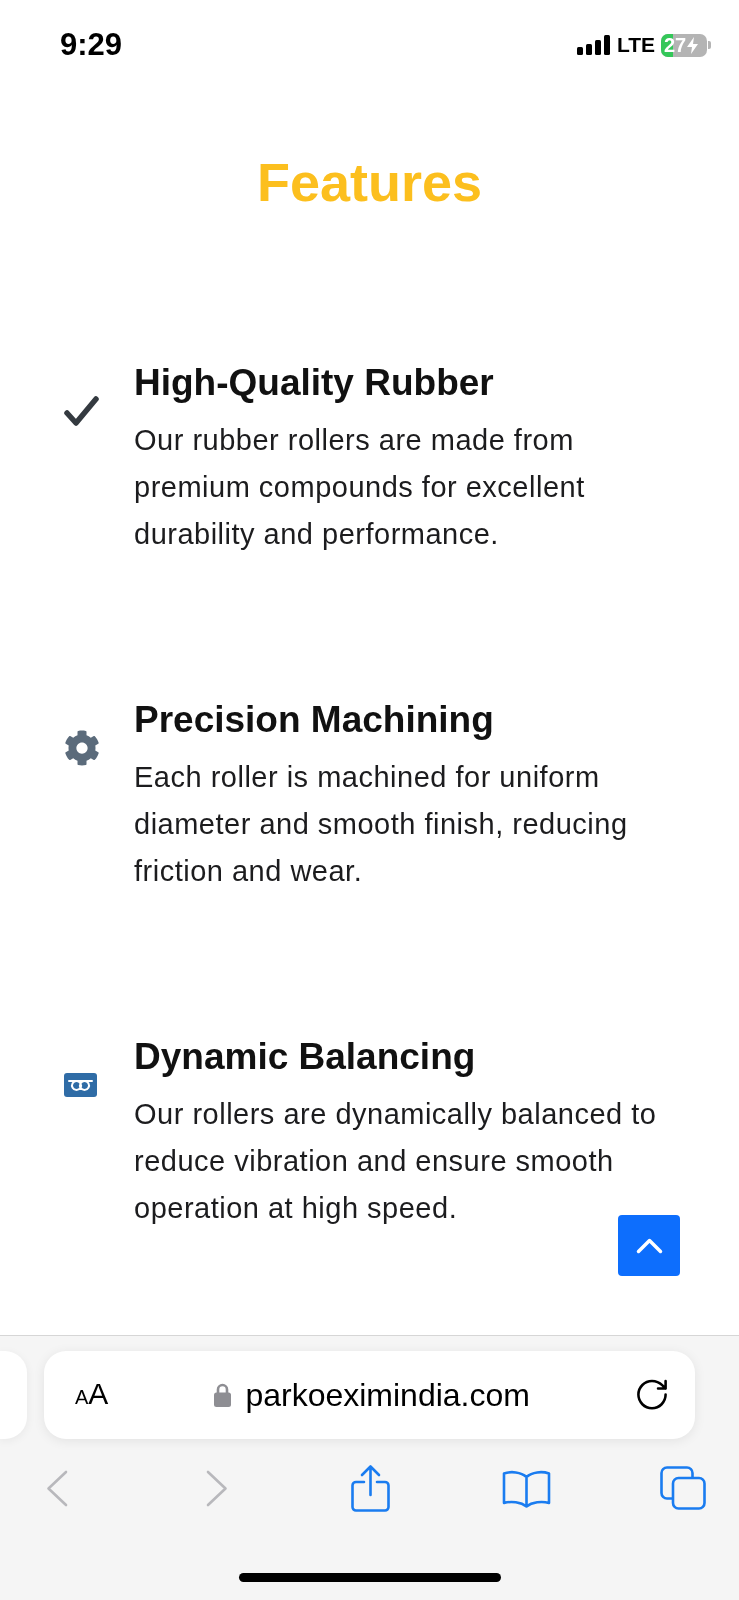 Image resolution: width=739 pixels, height=1600 pixels. I want to click on feature-description: Our rollers are dynamically balanced to reduce vibration and ensure smooth operation at high speed., so click(396, 1161).